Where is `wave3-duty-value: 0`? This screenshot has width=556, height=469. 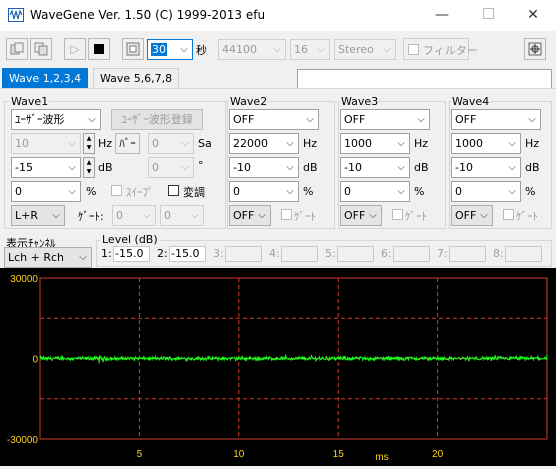
wave3-duty-value: 0 is located at coordinates (347, 191).